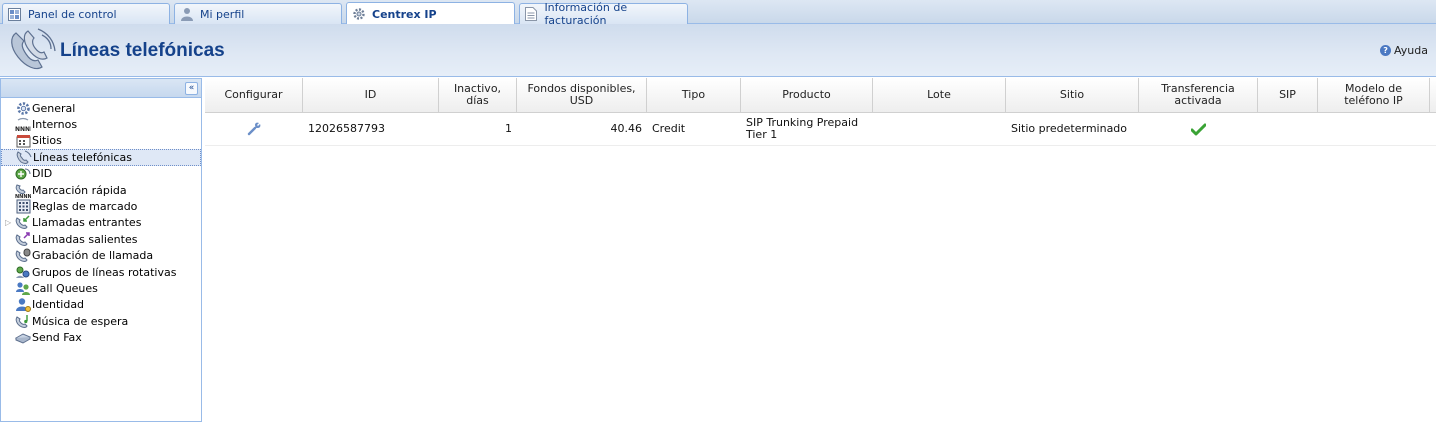 The width and height of the screenshot is (1436, 422). What do you see at coordinates (101, 108) in the screenshot?
I see `sidebar-item-general: General` at bounding box center [101, 108].